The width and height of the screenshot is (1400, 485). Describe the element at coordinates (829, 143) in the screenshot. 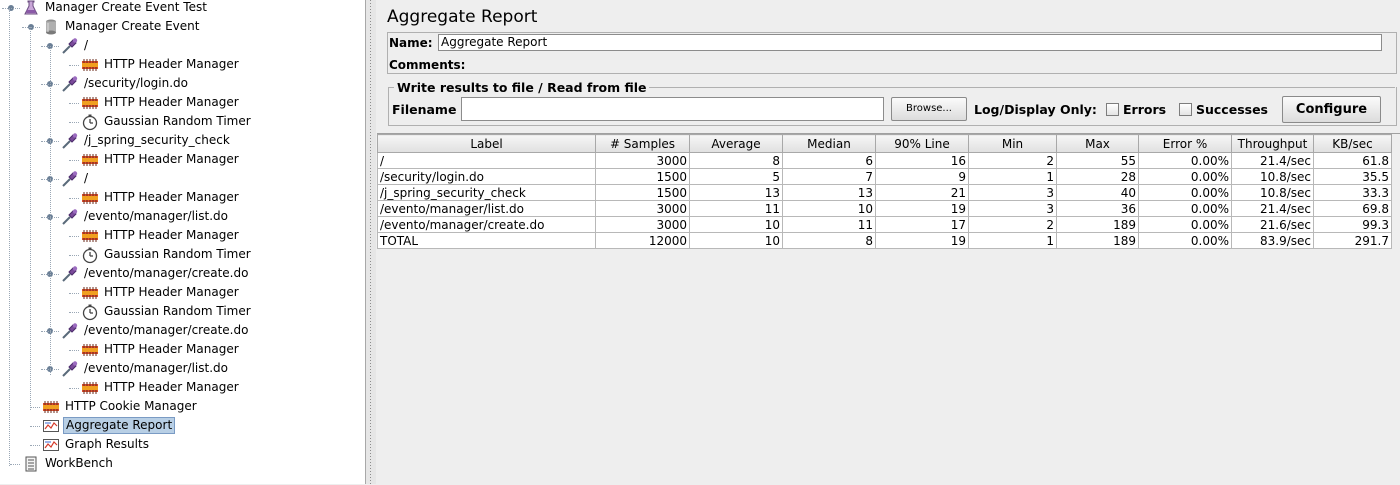

I see `column-header: Median` at that location.